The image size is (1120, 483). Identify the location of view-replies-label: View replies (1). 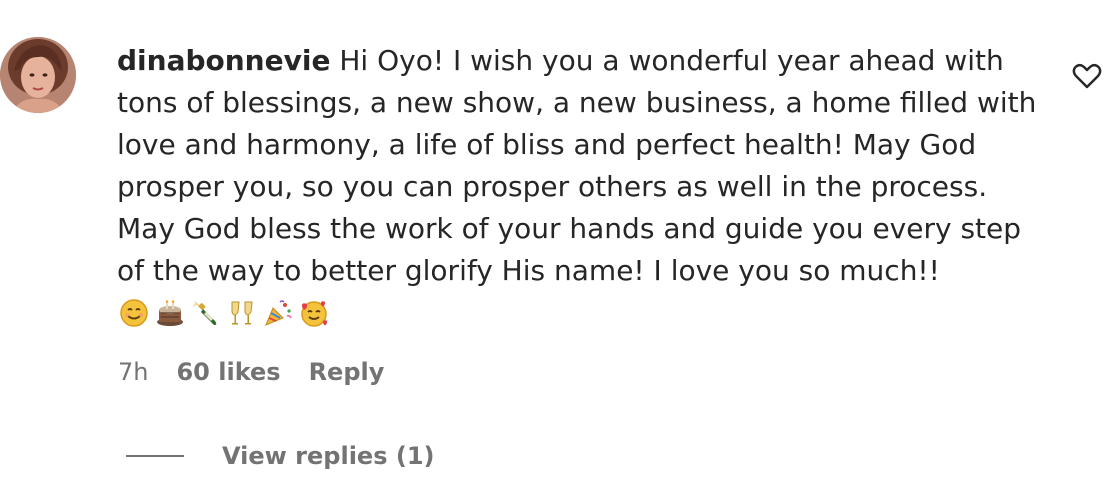
(328, 456).